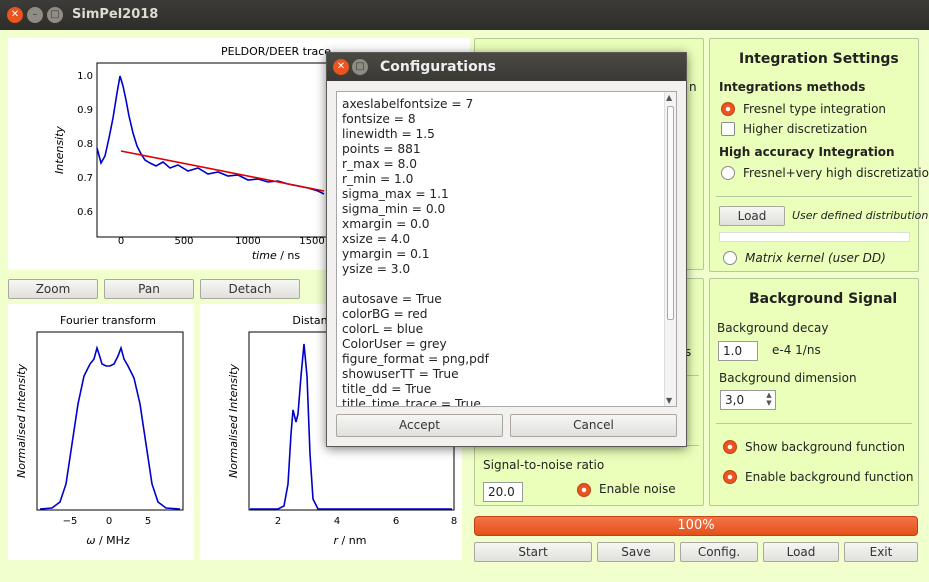 Image resolution: width=929 pixels, height=582 pixels. I want to click on integration-settings-title: Integration Settings, so click(819, 59).